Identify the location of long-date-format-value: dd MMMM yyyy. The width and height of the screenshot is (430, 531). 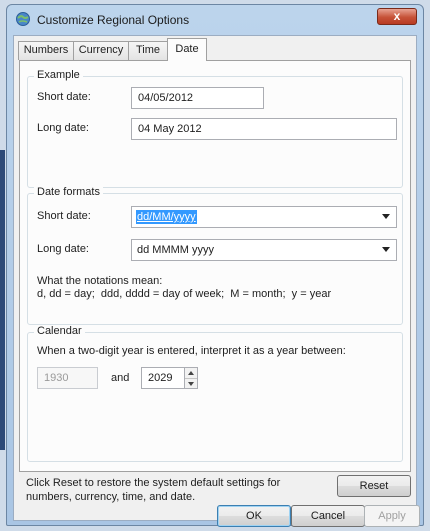
(175, 250).